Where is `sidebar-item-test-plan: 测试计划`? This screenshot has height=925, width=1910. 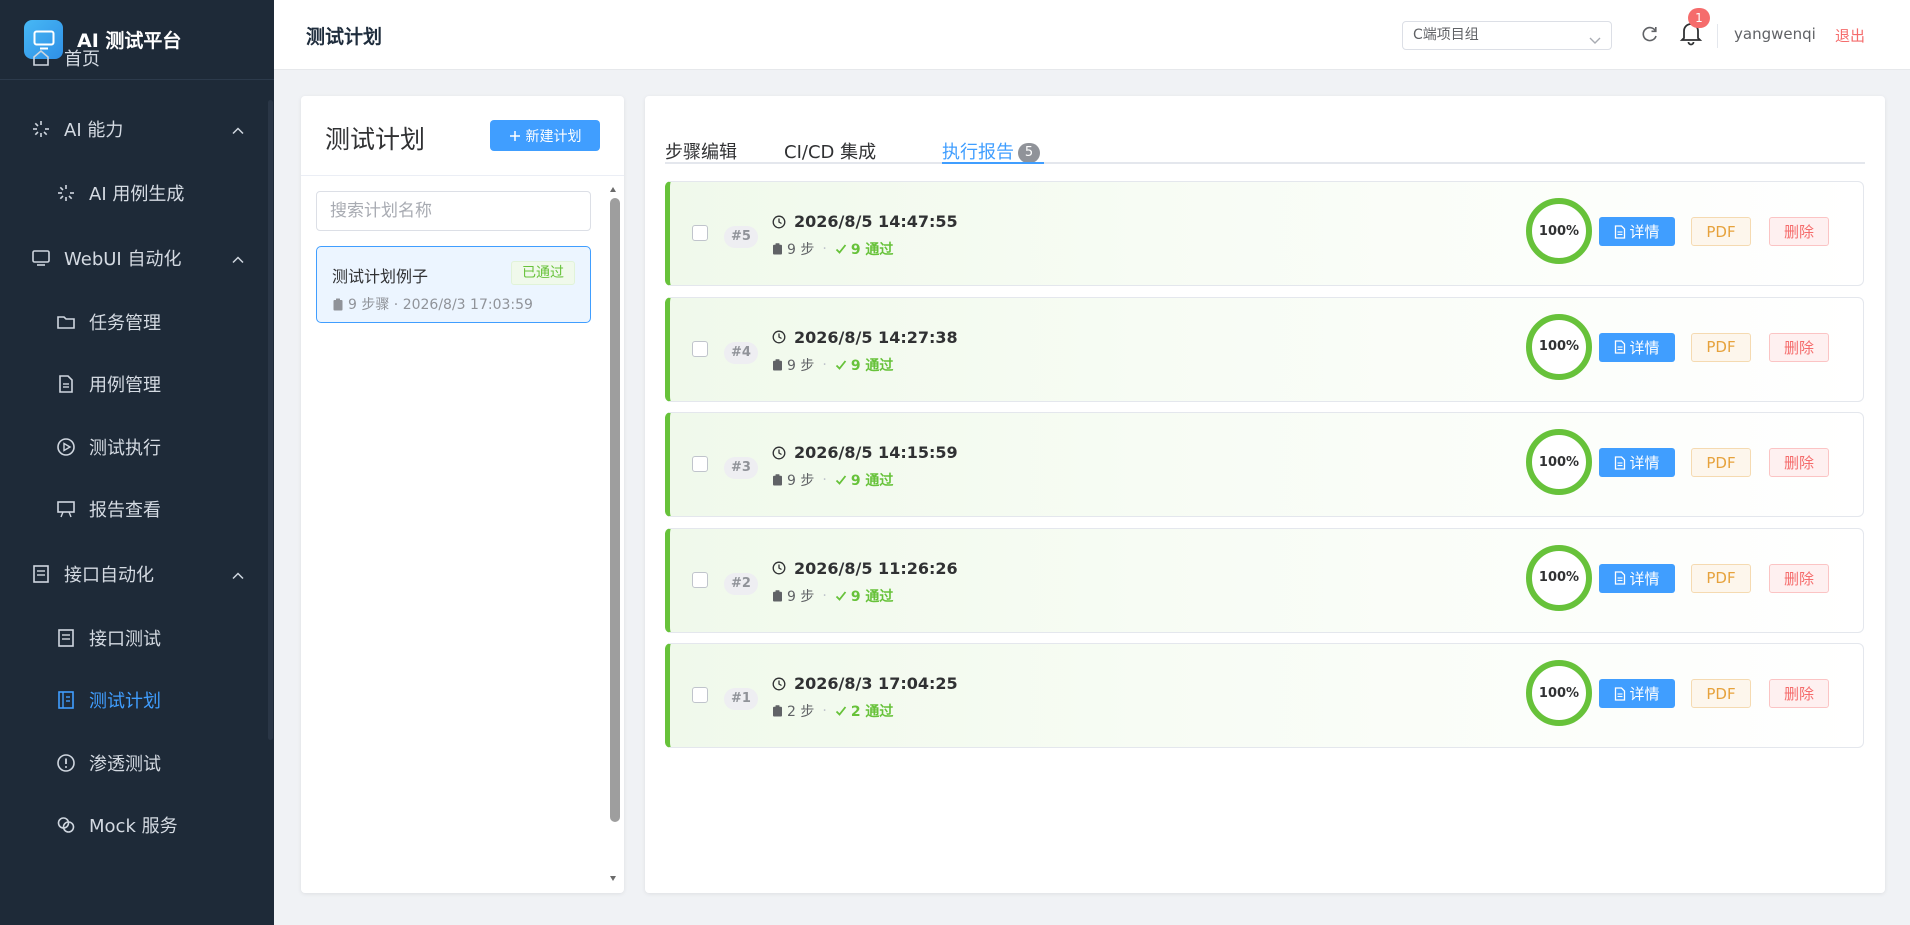 sidebar-item-test-plan: 测试计划 is located at coordinates (137, 700).